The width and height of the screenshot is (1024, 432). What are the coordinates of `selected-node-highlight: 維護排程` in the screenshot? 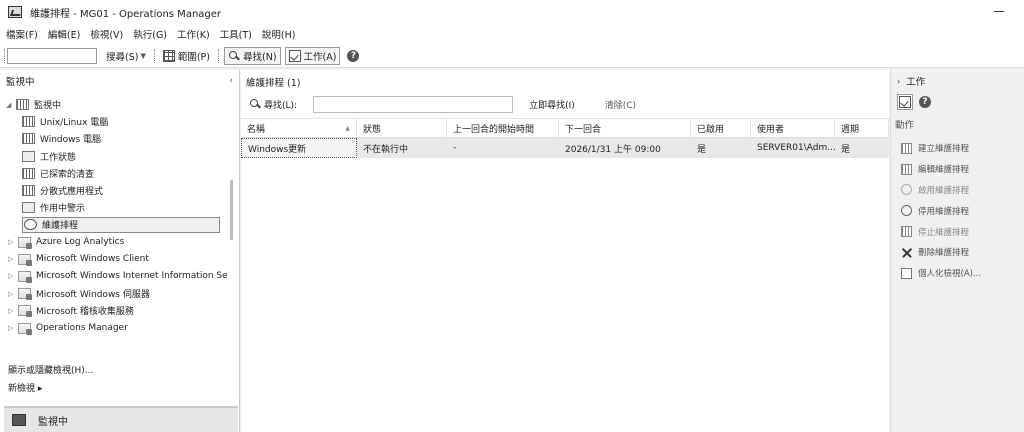 It's located at (121, 224).